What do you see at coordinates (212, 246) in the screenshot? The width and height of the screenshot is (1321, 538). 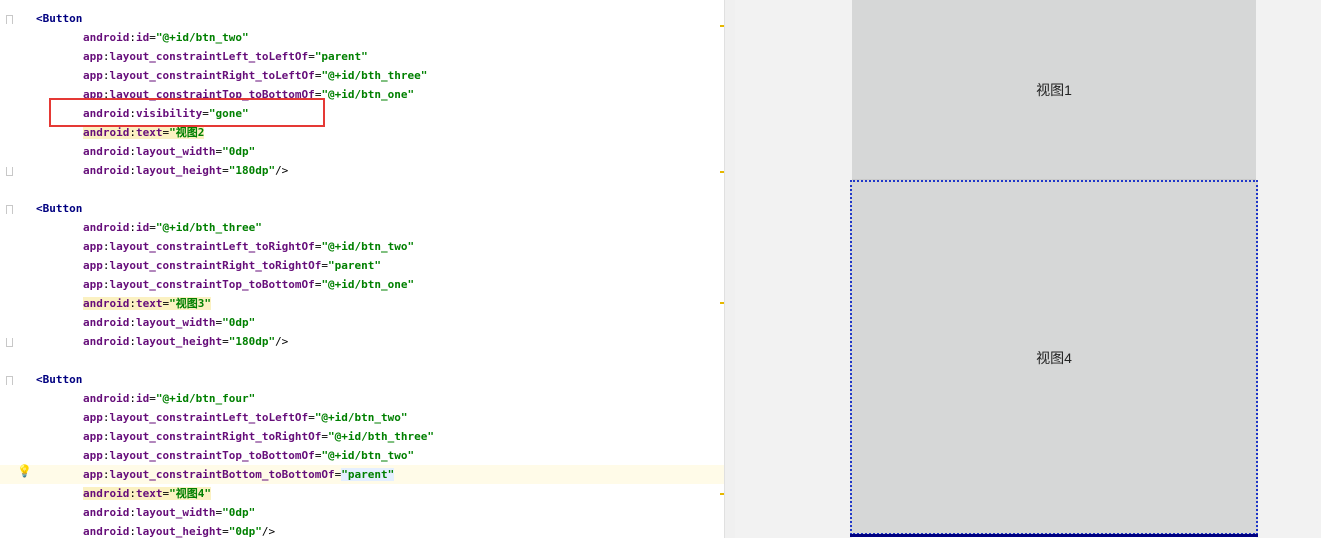 I see `attr-name: layout_constraintLeft_toRightOf` at bounding box center [212, 246].